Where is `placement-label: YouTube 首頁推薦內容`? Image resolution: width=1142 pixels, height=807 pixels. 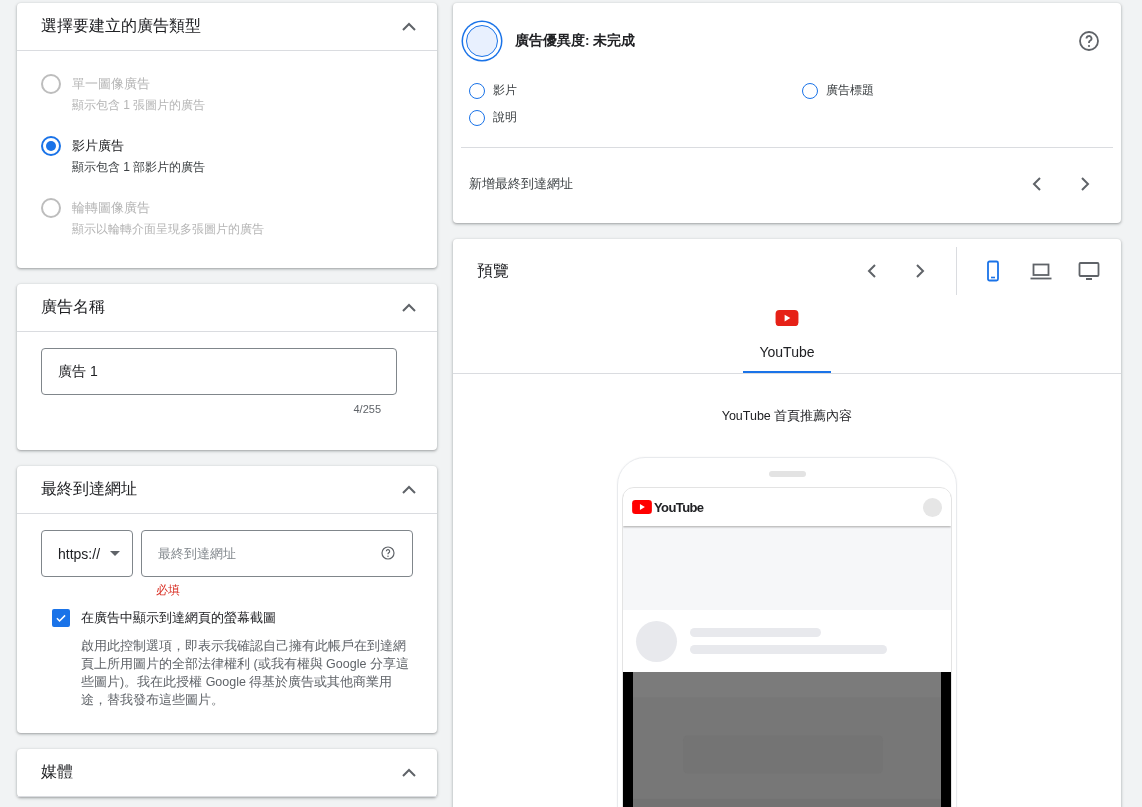 placement-label: YouTube 首頁推薦內容 is located at coordinates (787, 417).